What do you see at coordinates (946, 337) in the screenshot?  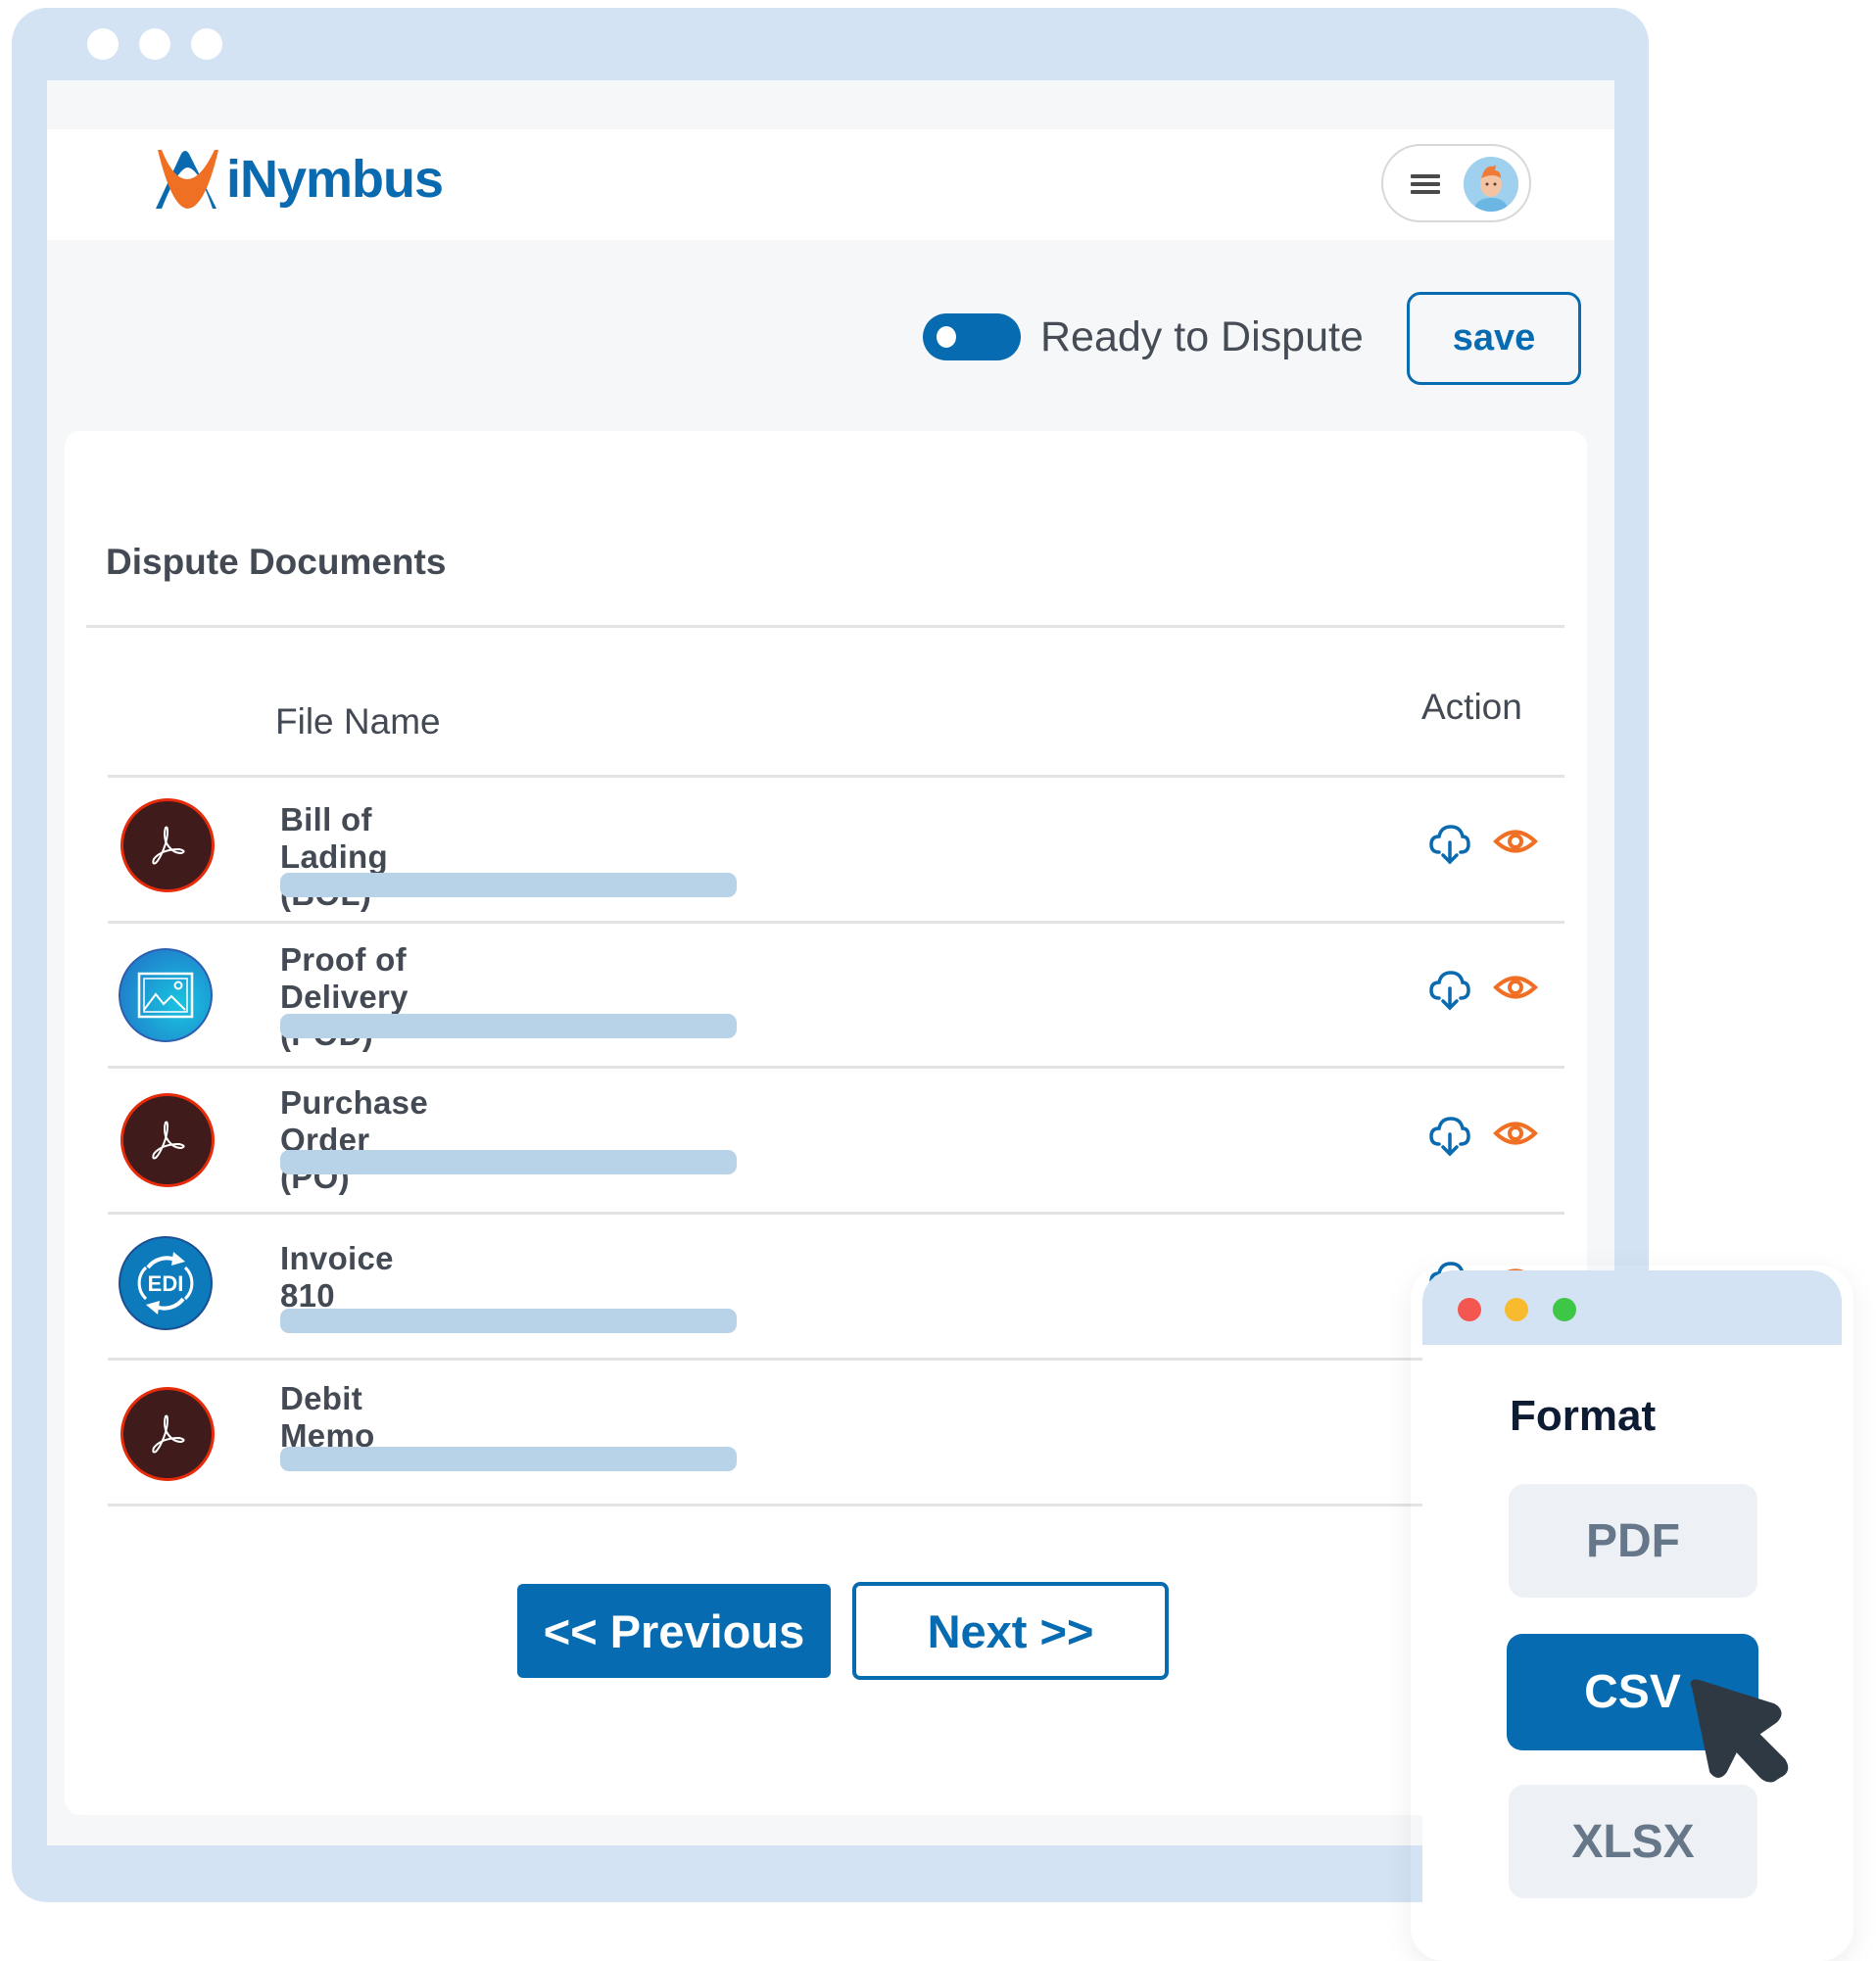 I see `toggle-knob` at bounding box center [946, 337].